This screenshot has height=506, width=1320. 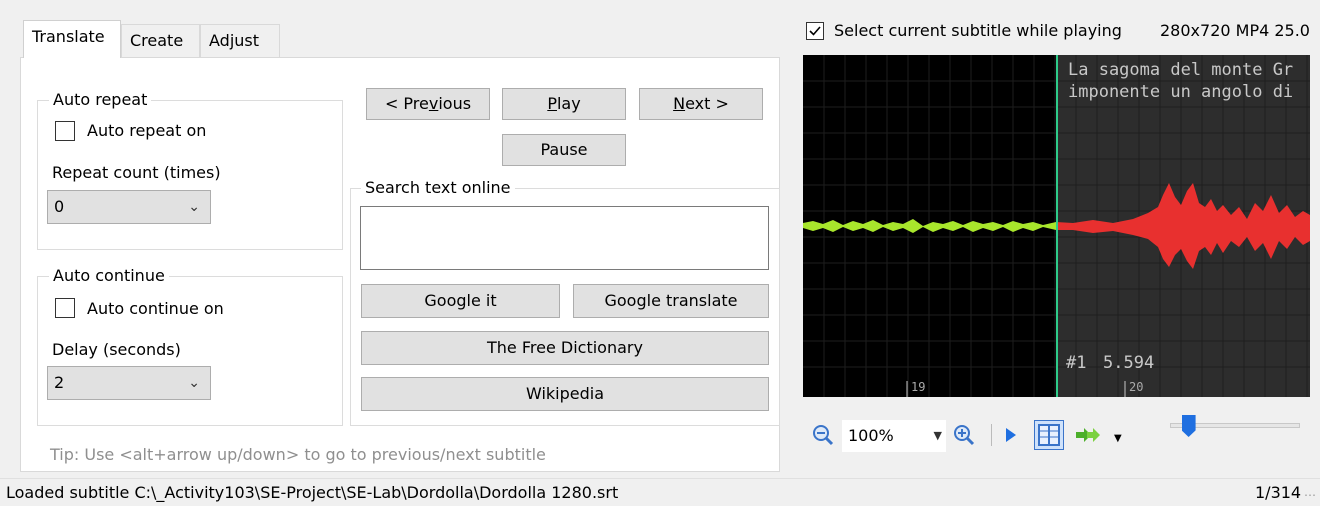 What do you see at coordinates (116, 349) in the screenshot?
I see `delay-label: Delay (seconds)` at bounding box center [116, 349].